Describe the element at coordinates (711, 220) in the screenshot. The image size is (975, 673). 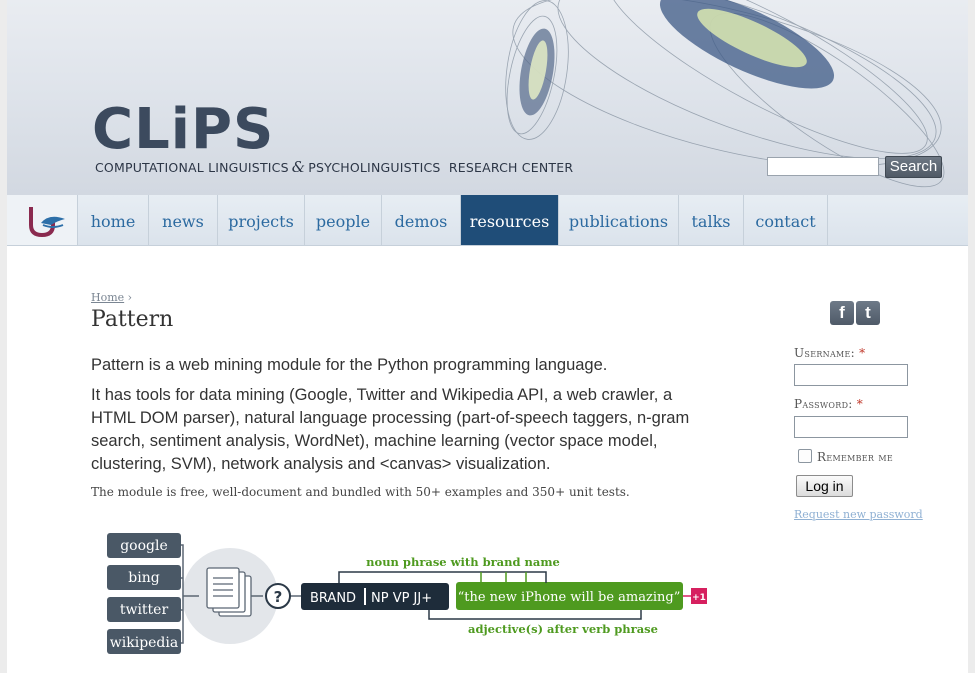
I see `nav-talks: talks` at that location.